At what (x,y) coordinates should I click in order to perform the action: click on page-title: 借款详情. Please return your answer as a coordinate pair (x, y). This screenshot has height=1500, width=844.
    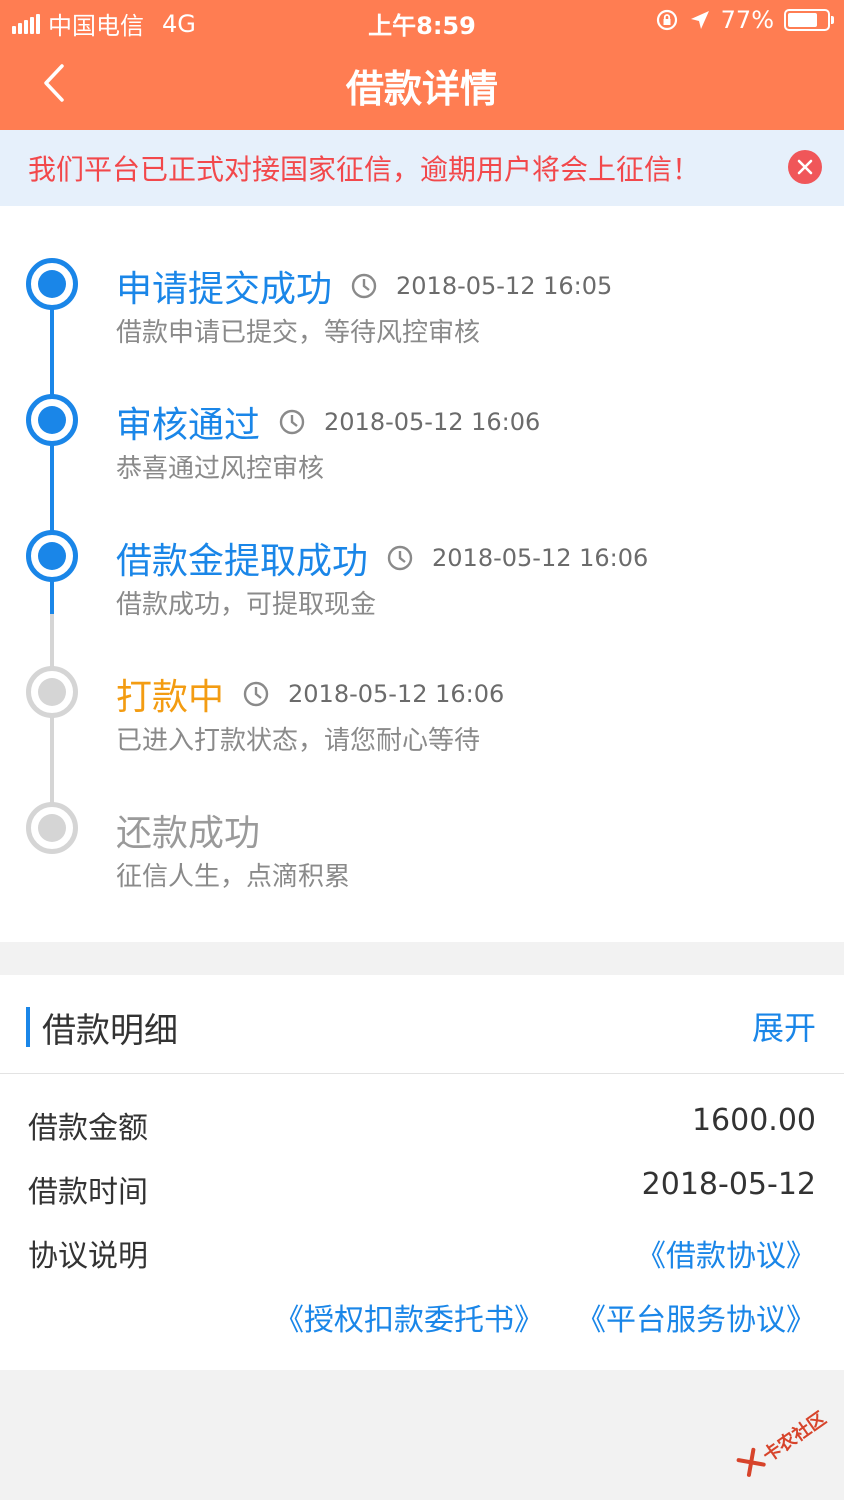
    Looking at the image, I should click on (421, 89).